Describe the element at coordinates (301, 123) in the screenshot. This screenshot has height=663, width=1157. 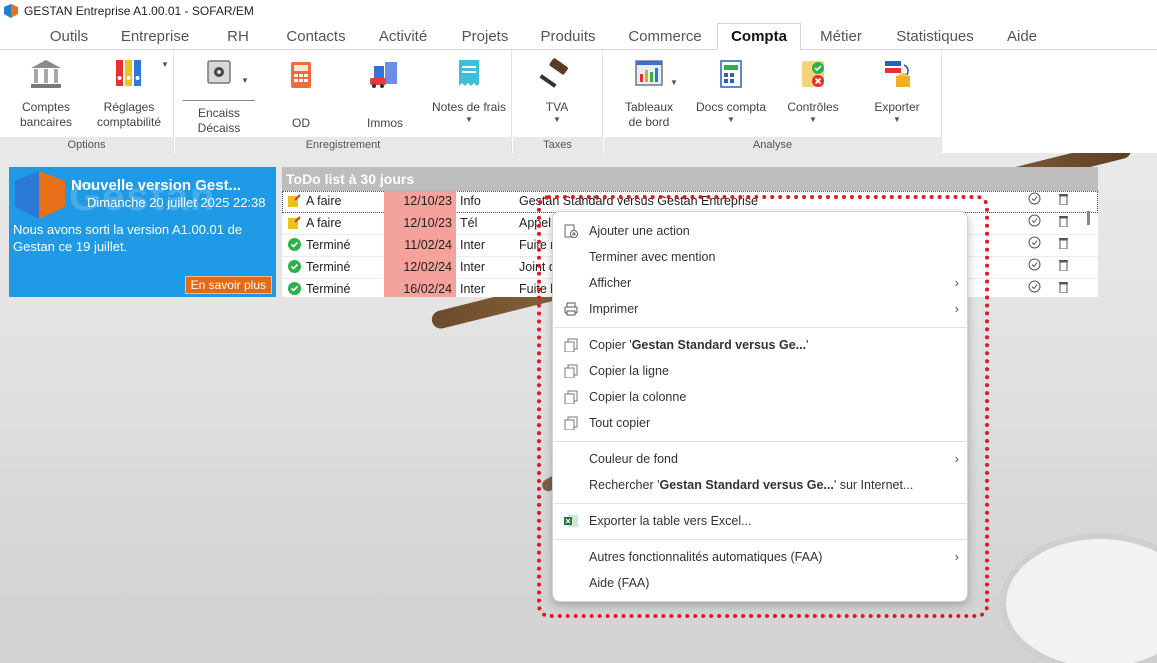
I see `od-label: OD` at that location.